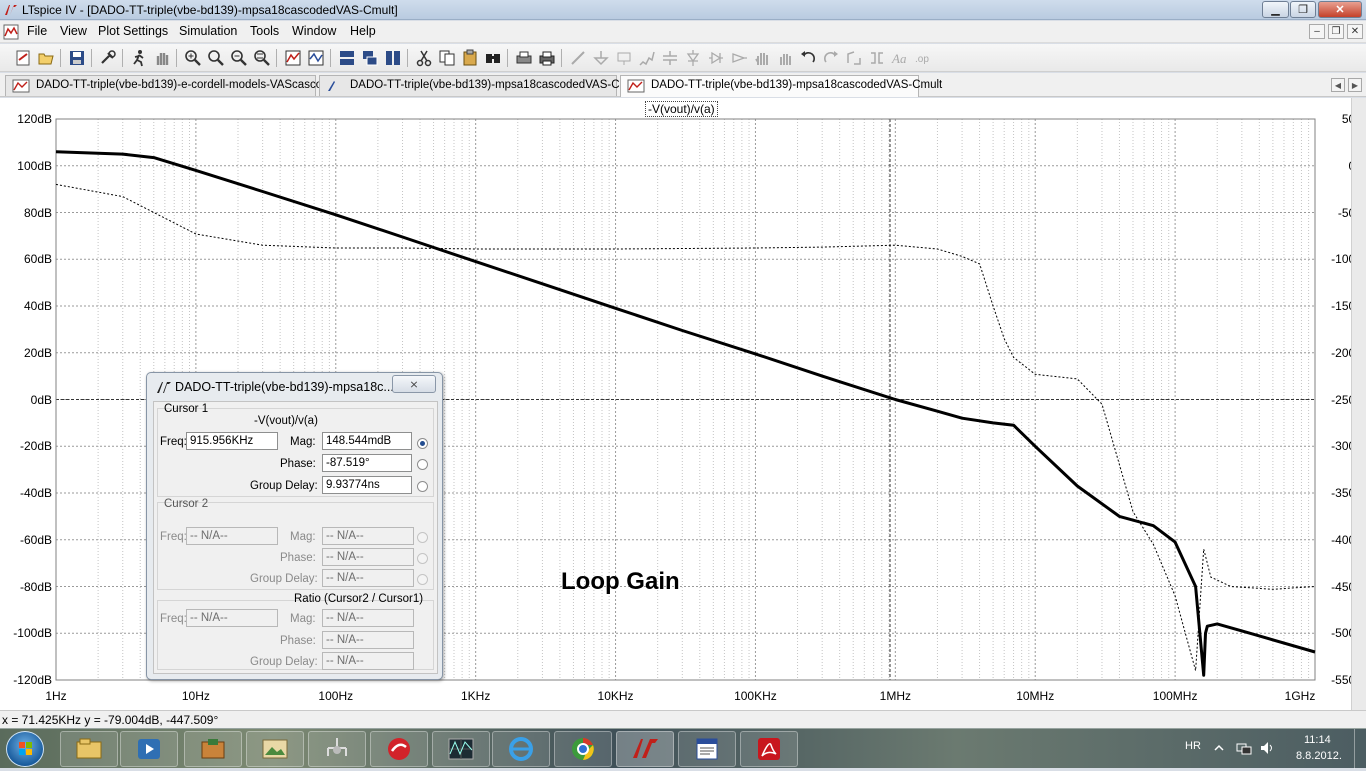 This screenshot has height=771, width=1366. I want to click on undo-icon, so click(808, 58).